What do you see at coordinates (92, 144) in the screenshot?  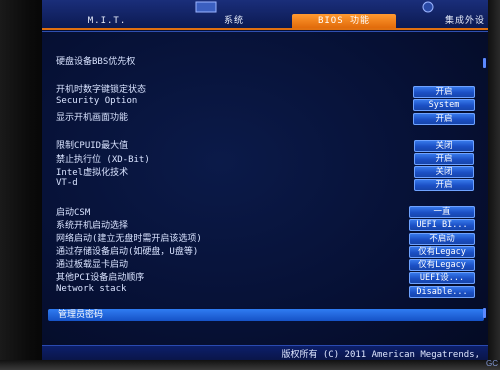 I see `row-limit-cpuid: 限制CPUID最大值` at bounding box center [92, 144].